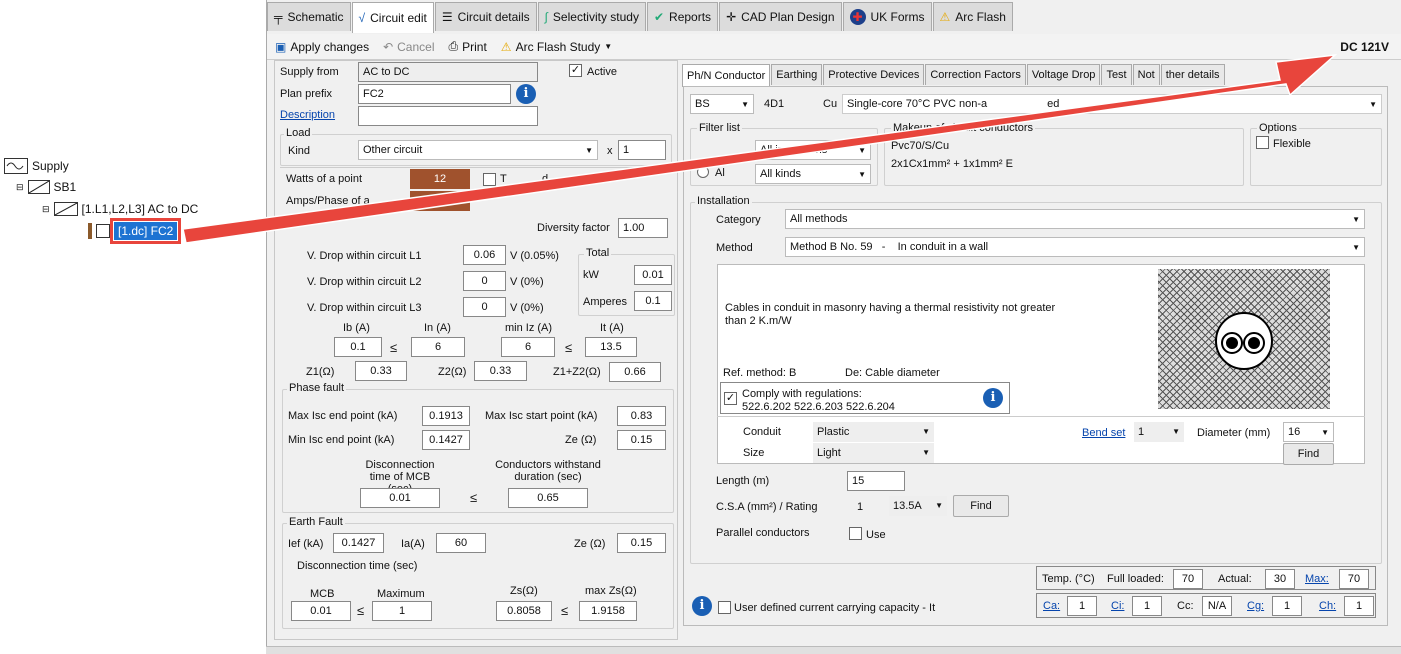 The image size is (1401, 654). What do you see at coordinates (724, 607) in the screenshot?
I see `user-ccc-checkbox` at bounding box center [724, 607].